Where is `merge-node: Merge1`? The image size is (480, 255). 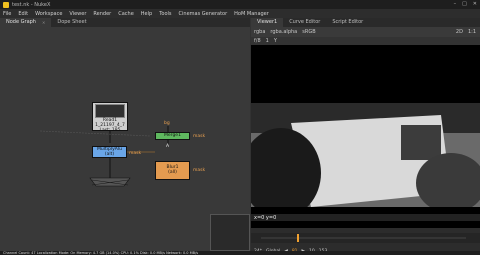
merge-node: Merge1 is located at coordinates (172, 136).